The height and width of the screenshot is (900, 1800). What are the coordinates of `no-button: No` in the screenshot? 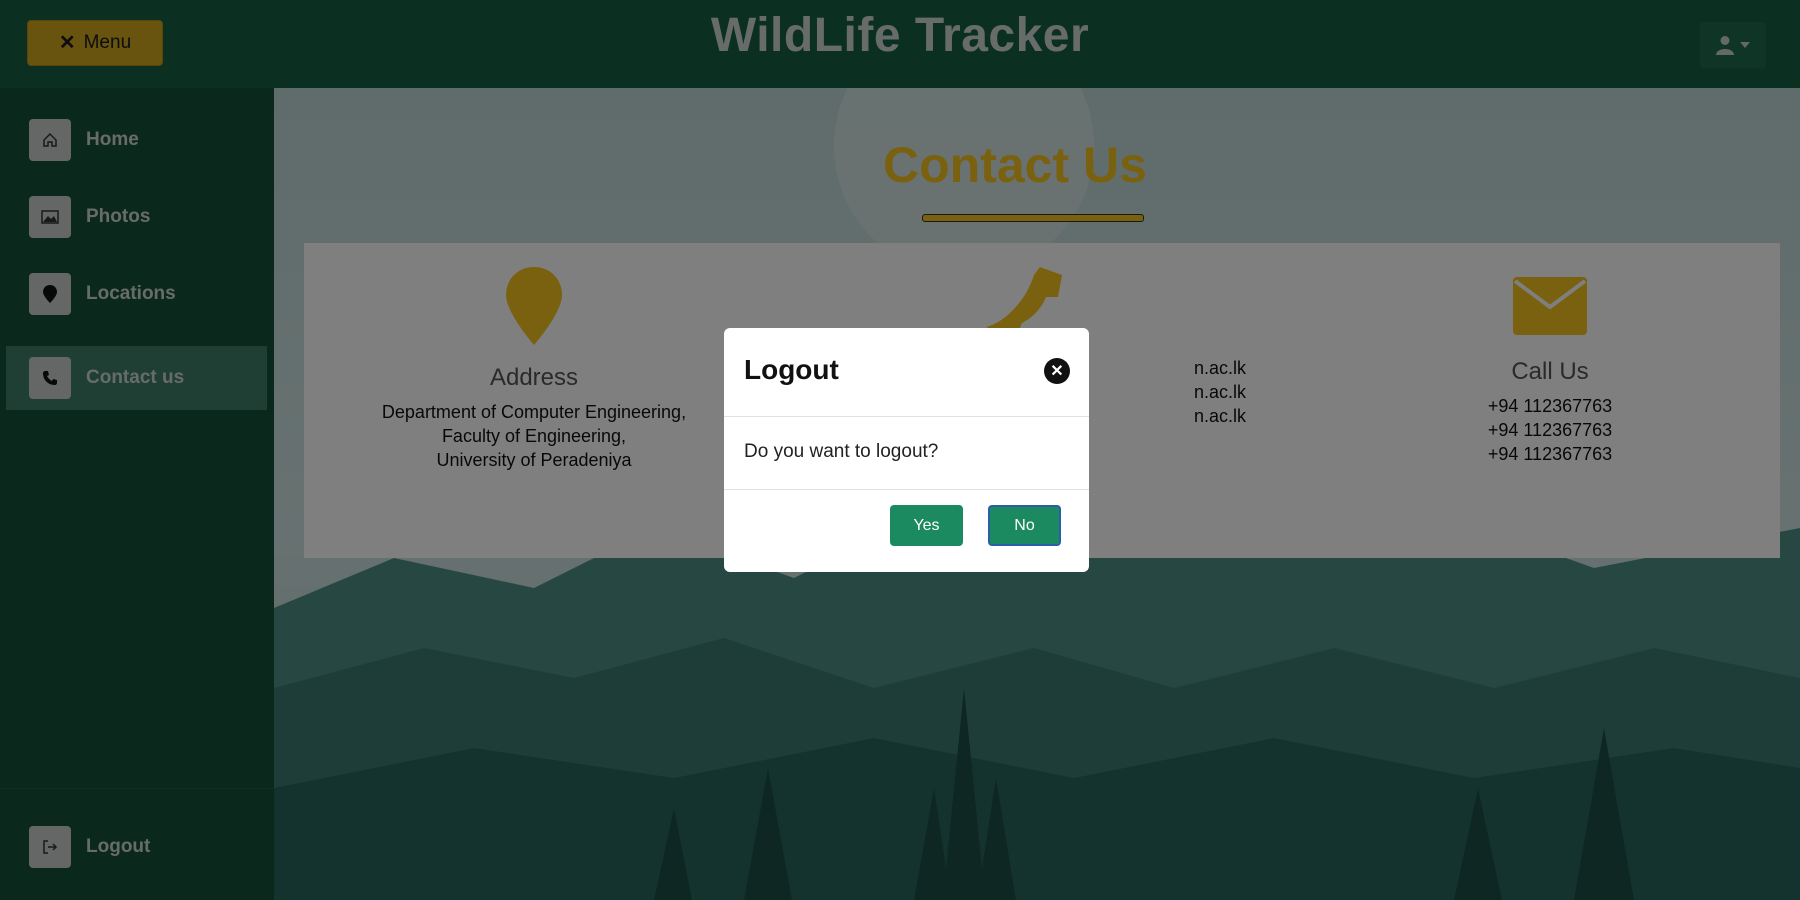 It's located at (1024, 525).